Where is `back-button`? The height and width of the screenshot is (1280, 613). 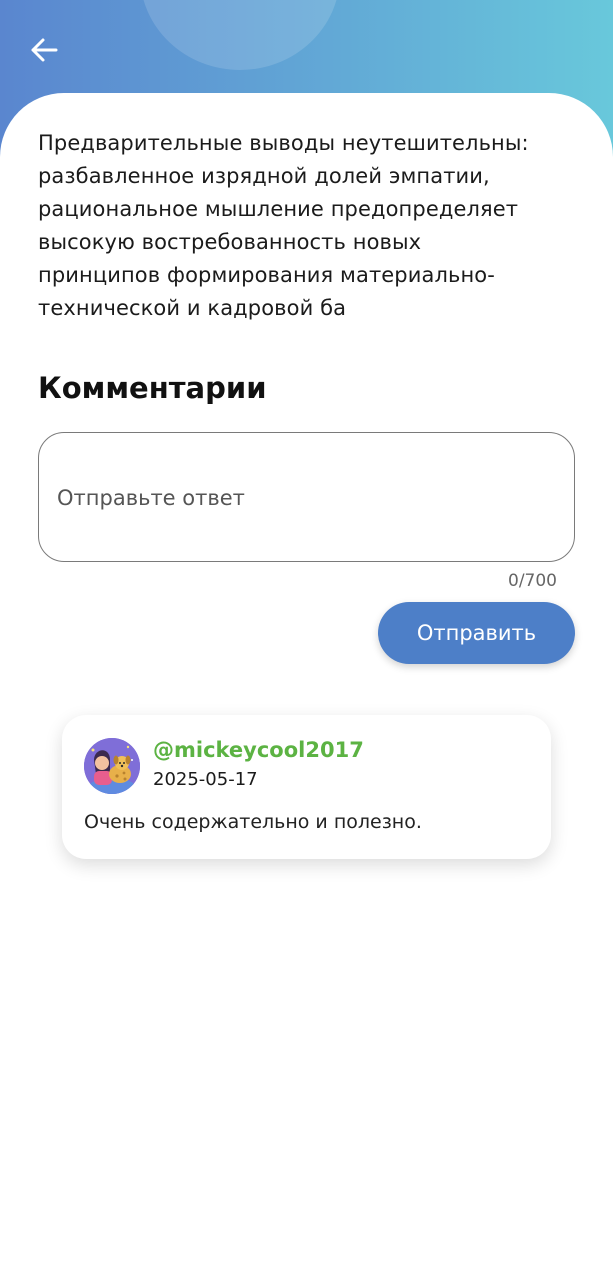 back-button is located at coordinates (44, 50).